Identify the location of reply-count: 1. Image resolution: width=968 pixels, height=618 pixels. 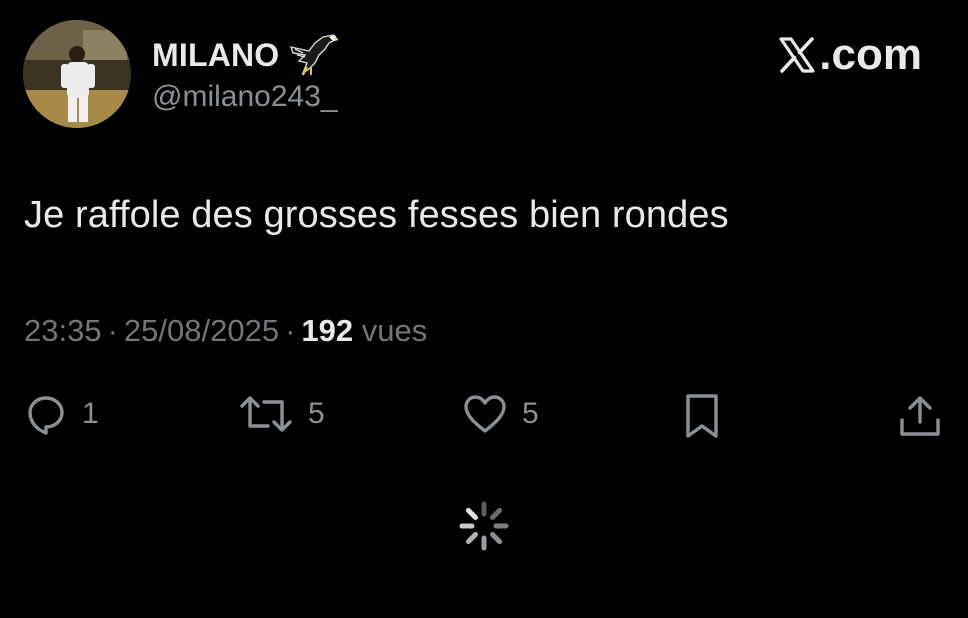
(90, 413).